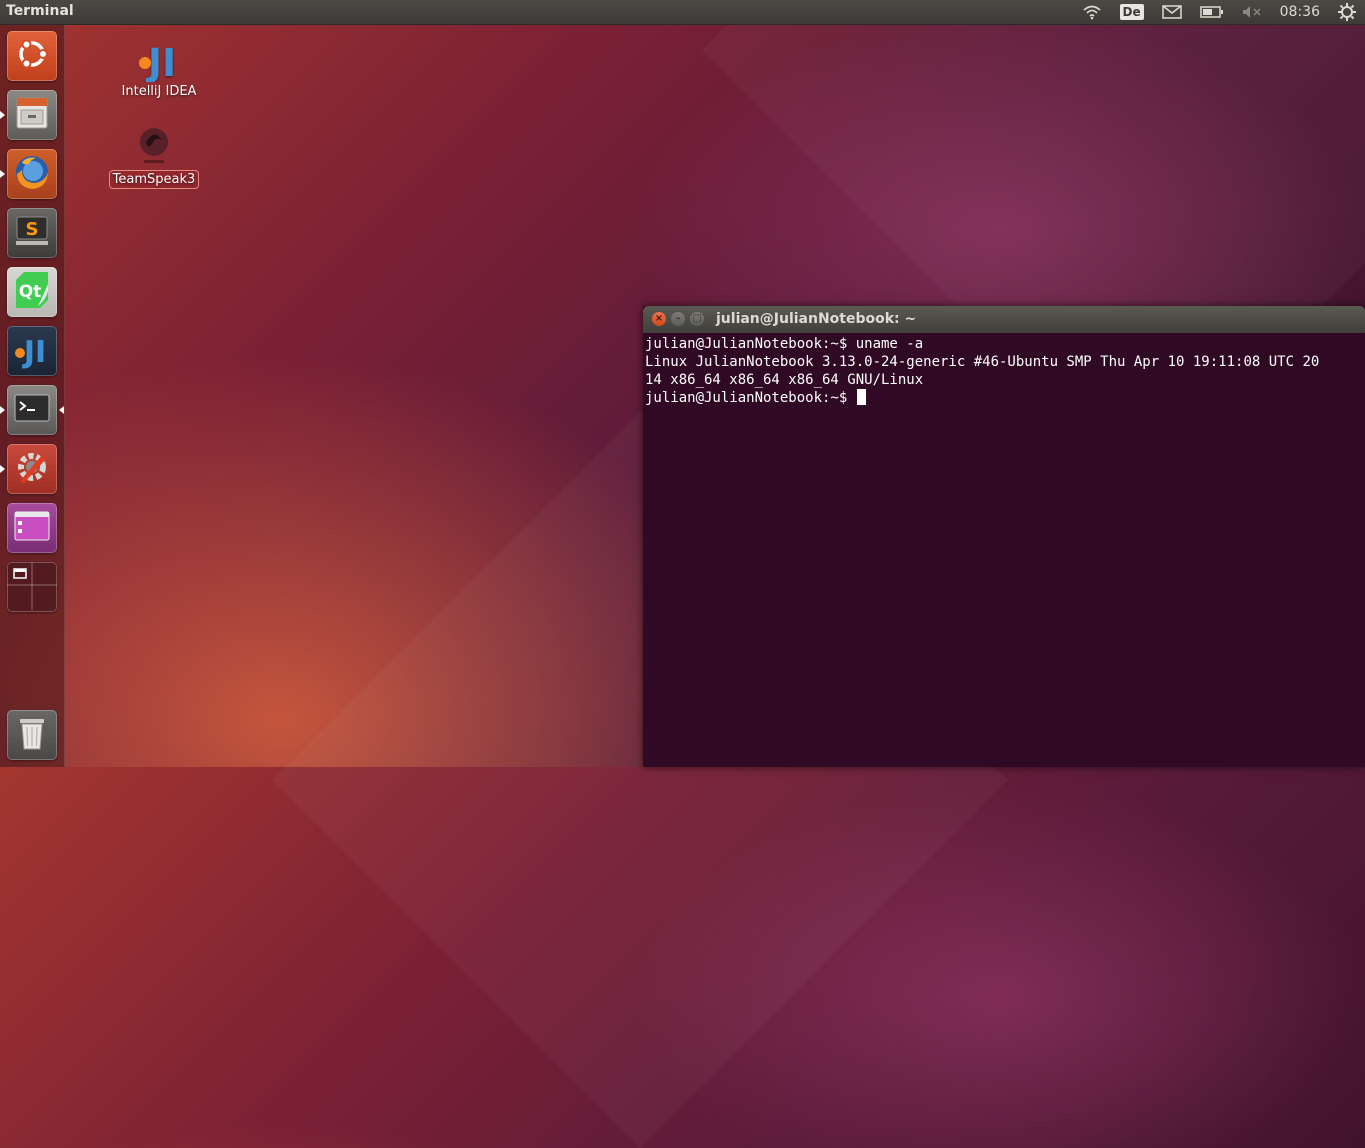 This screenshot has height=1148, width=1365. Describe the element at coordinates (1092, 12) in the screenshot. I see `wifi-icon` at that location.